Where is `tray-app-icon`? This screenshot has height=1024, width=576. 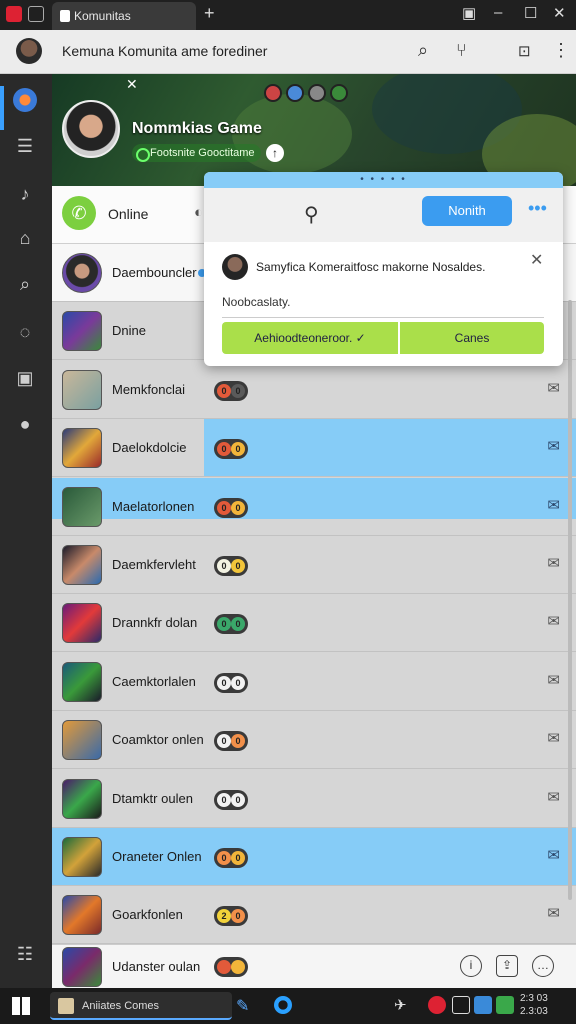
tray-app-icon is located at coordinates (437, 1005).